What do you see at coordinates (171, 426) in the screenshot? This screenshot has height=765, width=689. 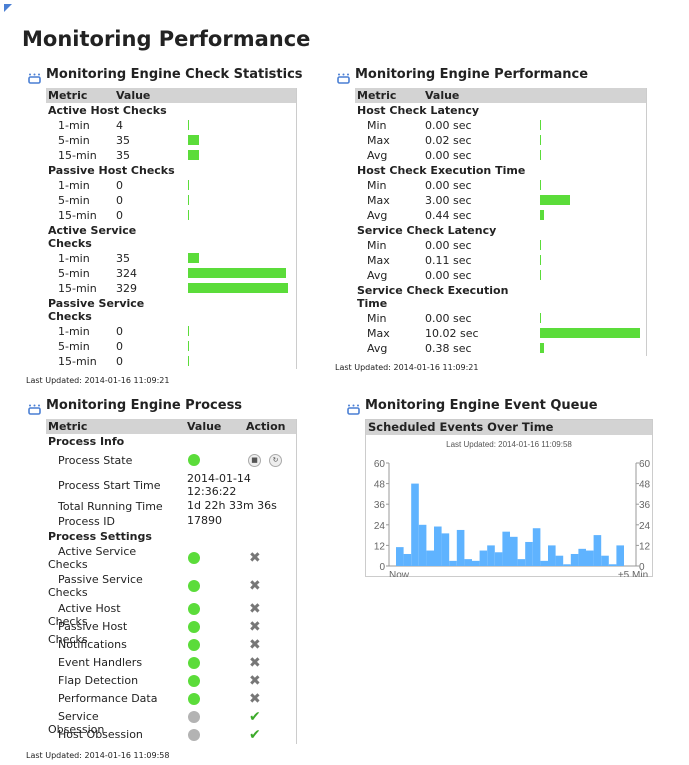 I see `table-header: Metric Value Action` at bounding box center [171, 426].